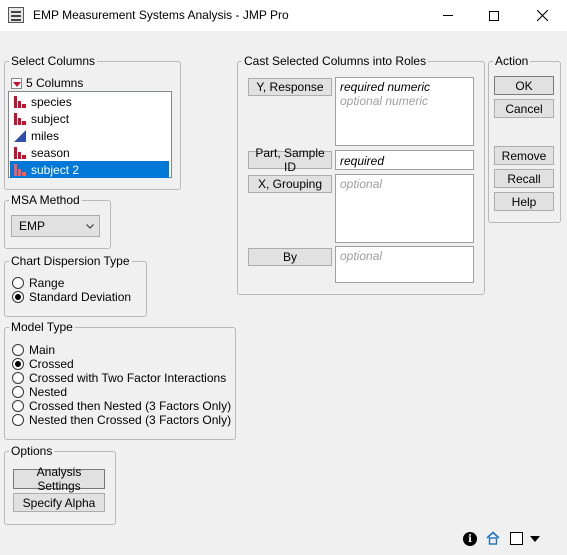  I want to click on select-columns-legend: Select Columns, so click(53, 61).